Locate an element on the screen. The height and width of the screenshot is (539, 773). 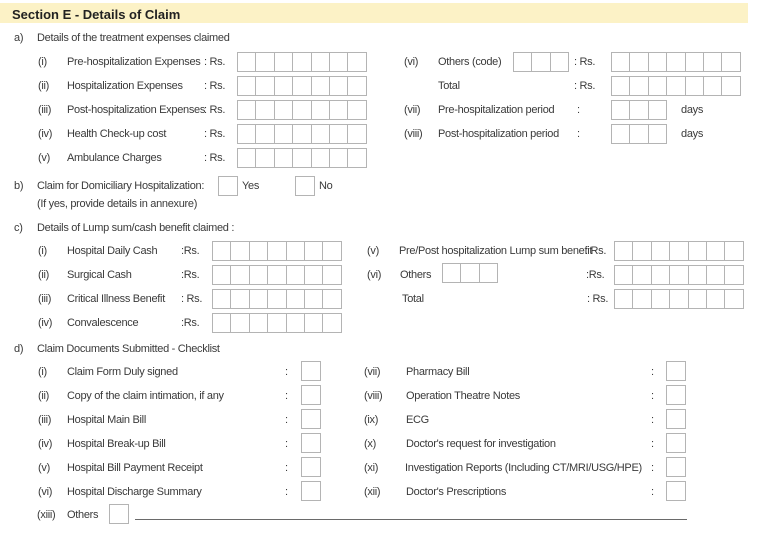
lump-sum-amount-input is located at coordinates (679, 251).